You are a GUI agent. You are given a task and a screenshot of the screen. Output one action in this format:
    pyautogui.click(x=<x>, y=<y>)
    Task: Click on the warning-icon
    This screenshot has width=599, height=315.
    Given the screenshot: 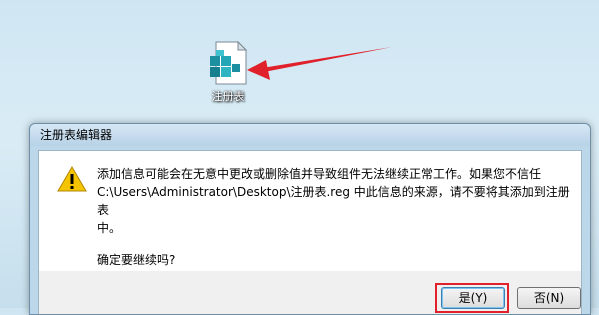 What is the action you would take?
    pyautogui.click(x=72, y=179)
    